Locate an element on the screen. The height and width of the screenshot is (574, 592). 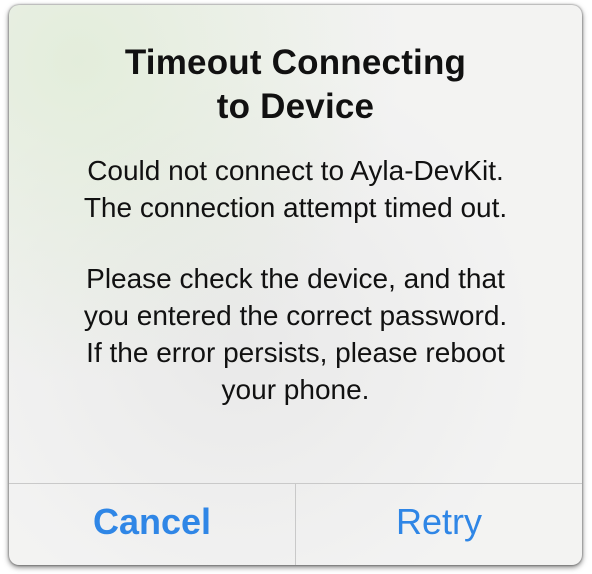
alert-message-line: If the error persists, please reboot is located at coordinates (295, 352).